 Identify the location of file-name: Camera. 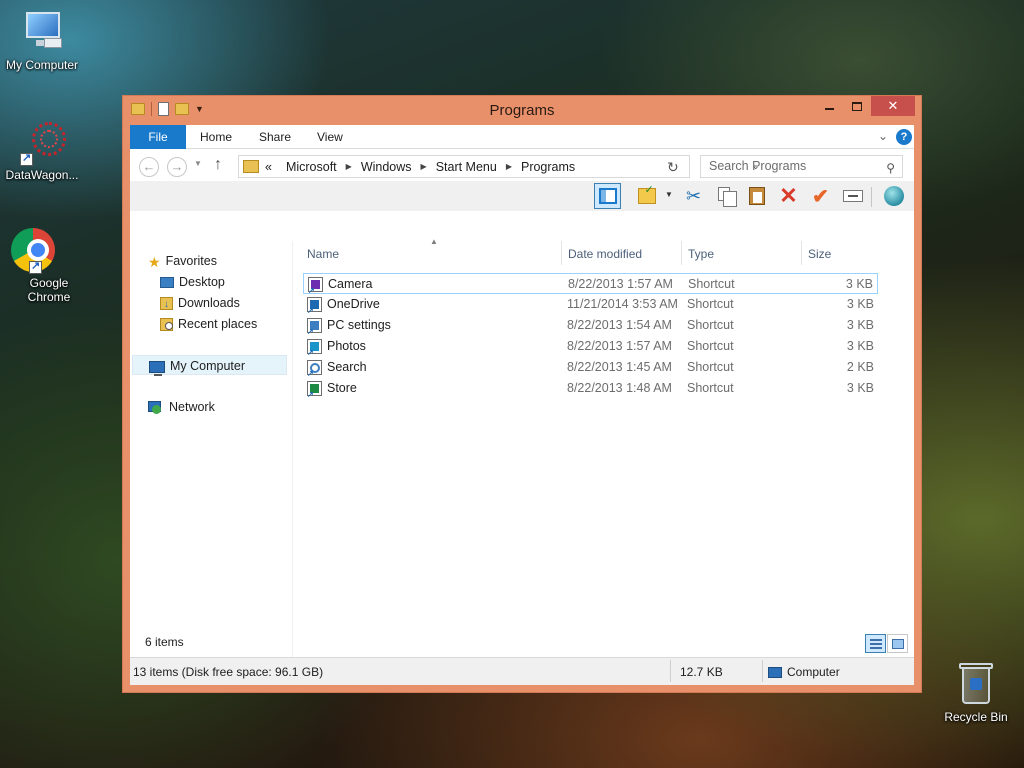
(350, 284).